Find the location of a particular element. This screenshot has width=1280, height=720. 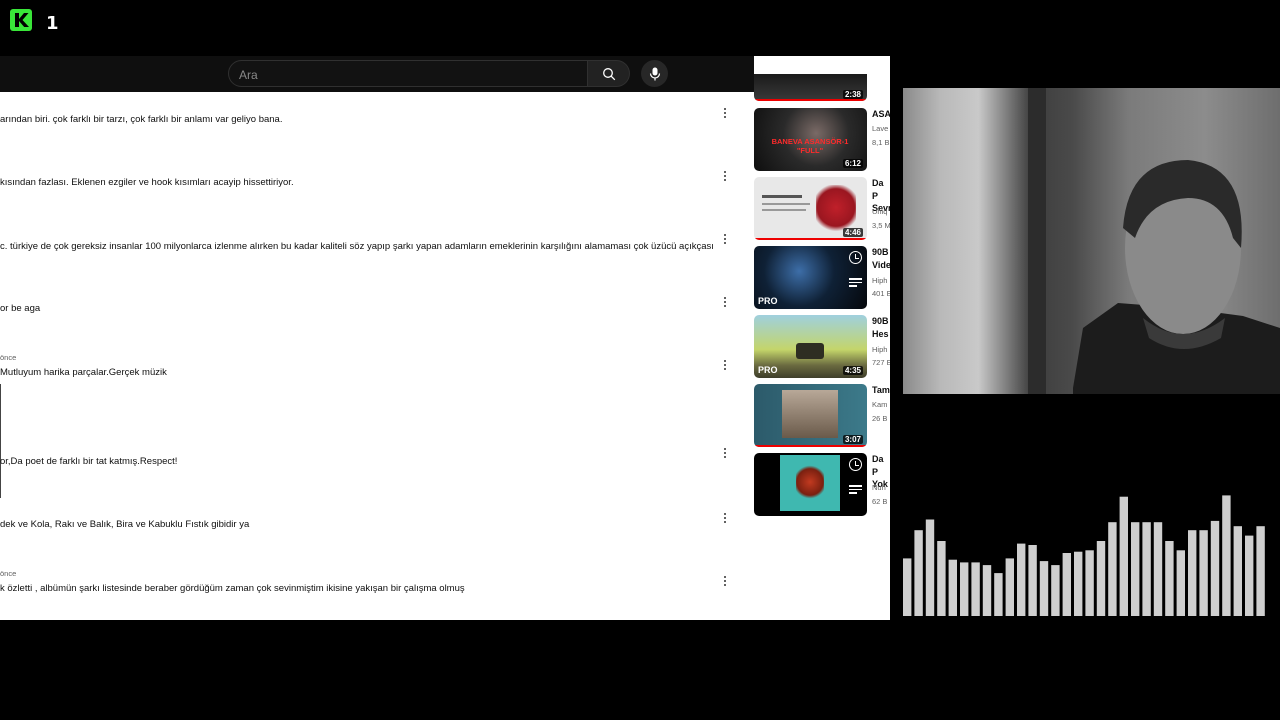

video-channel: Uniq is located at coordinates (879, 211).